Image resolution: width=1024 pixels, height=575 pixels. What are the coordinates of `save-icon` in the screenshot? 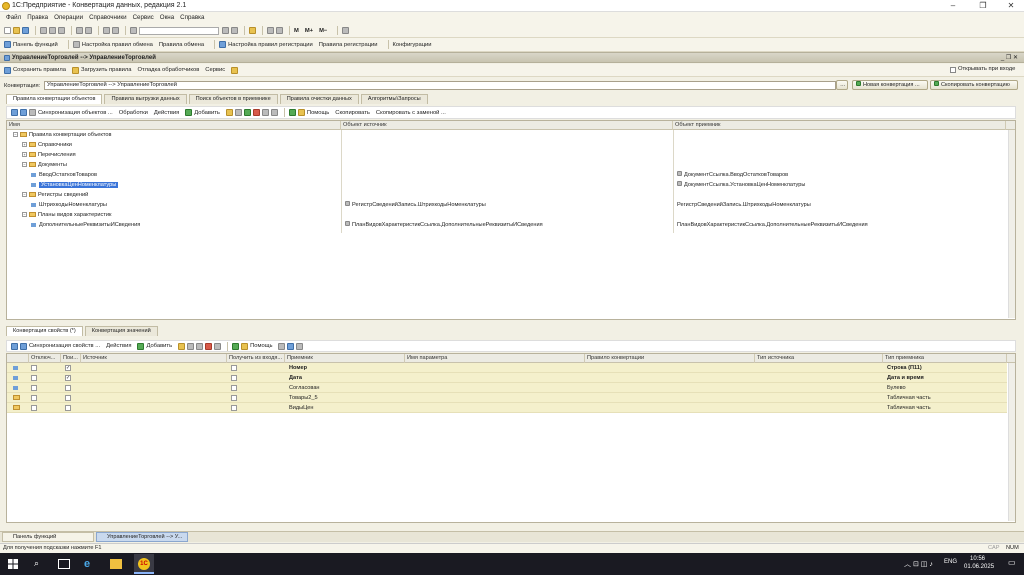 It's located at (25, 30).